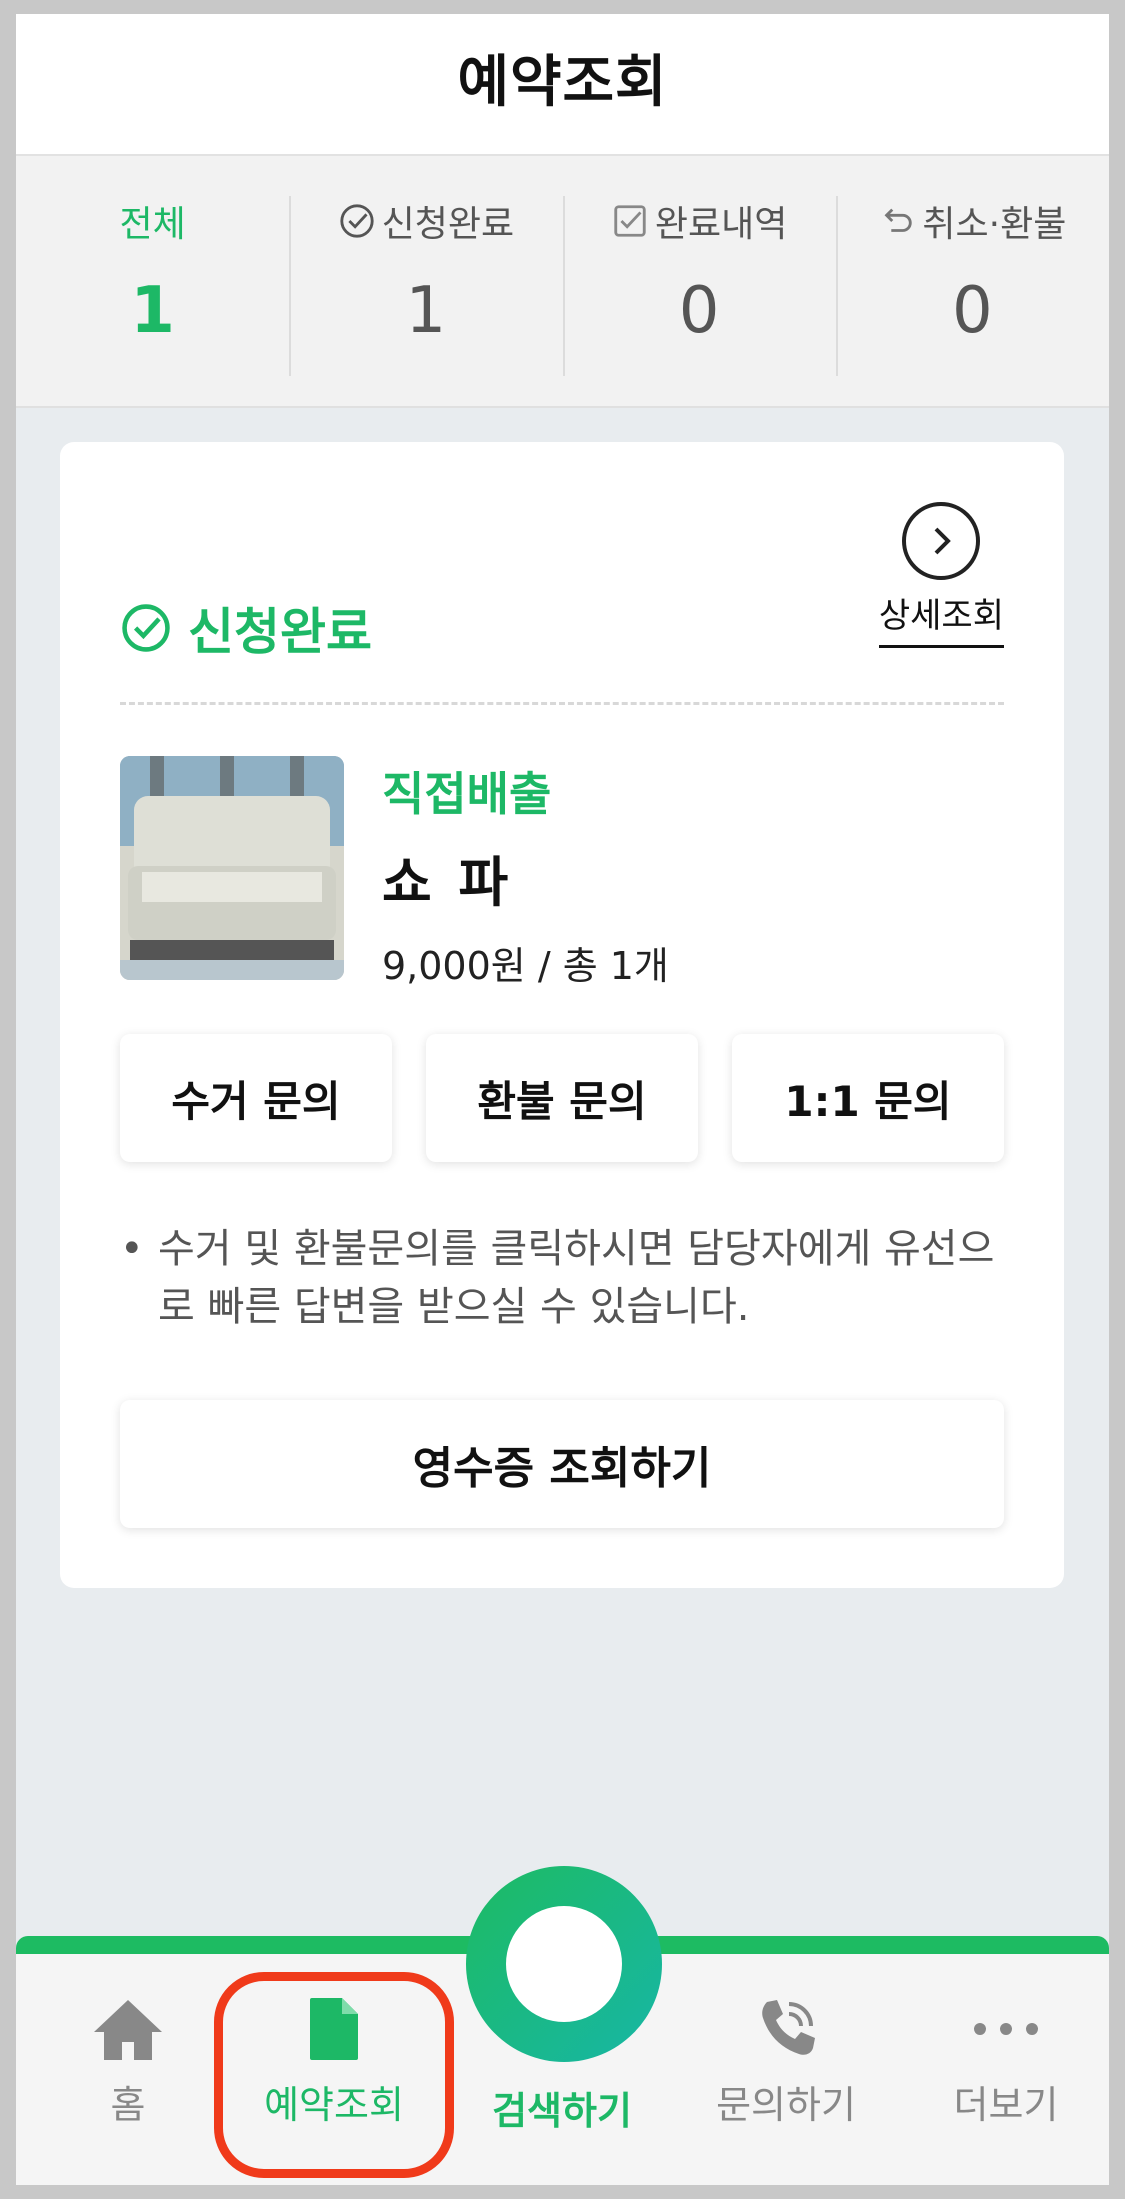 The width and height of the screenshot is (1125, 2199). Describe the element at coordinates (232, 868) in the screenshot. I see `product-image` at that location.